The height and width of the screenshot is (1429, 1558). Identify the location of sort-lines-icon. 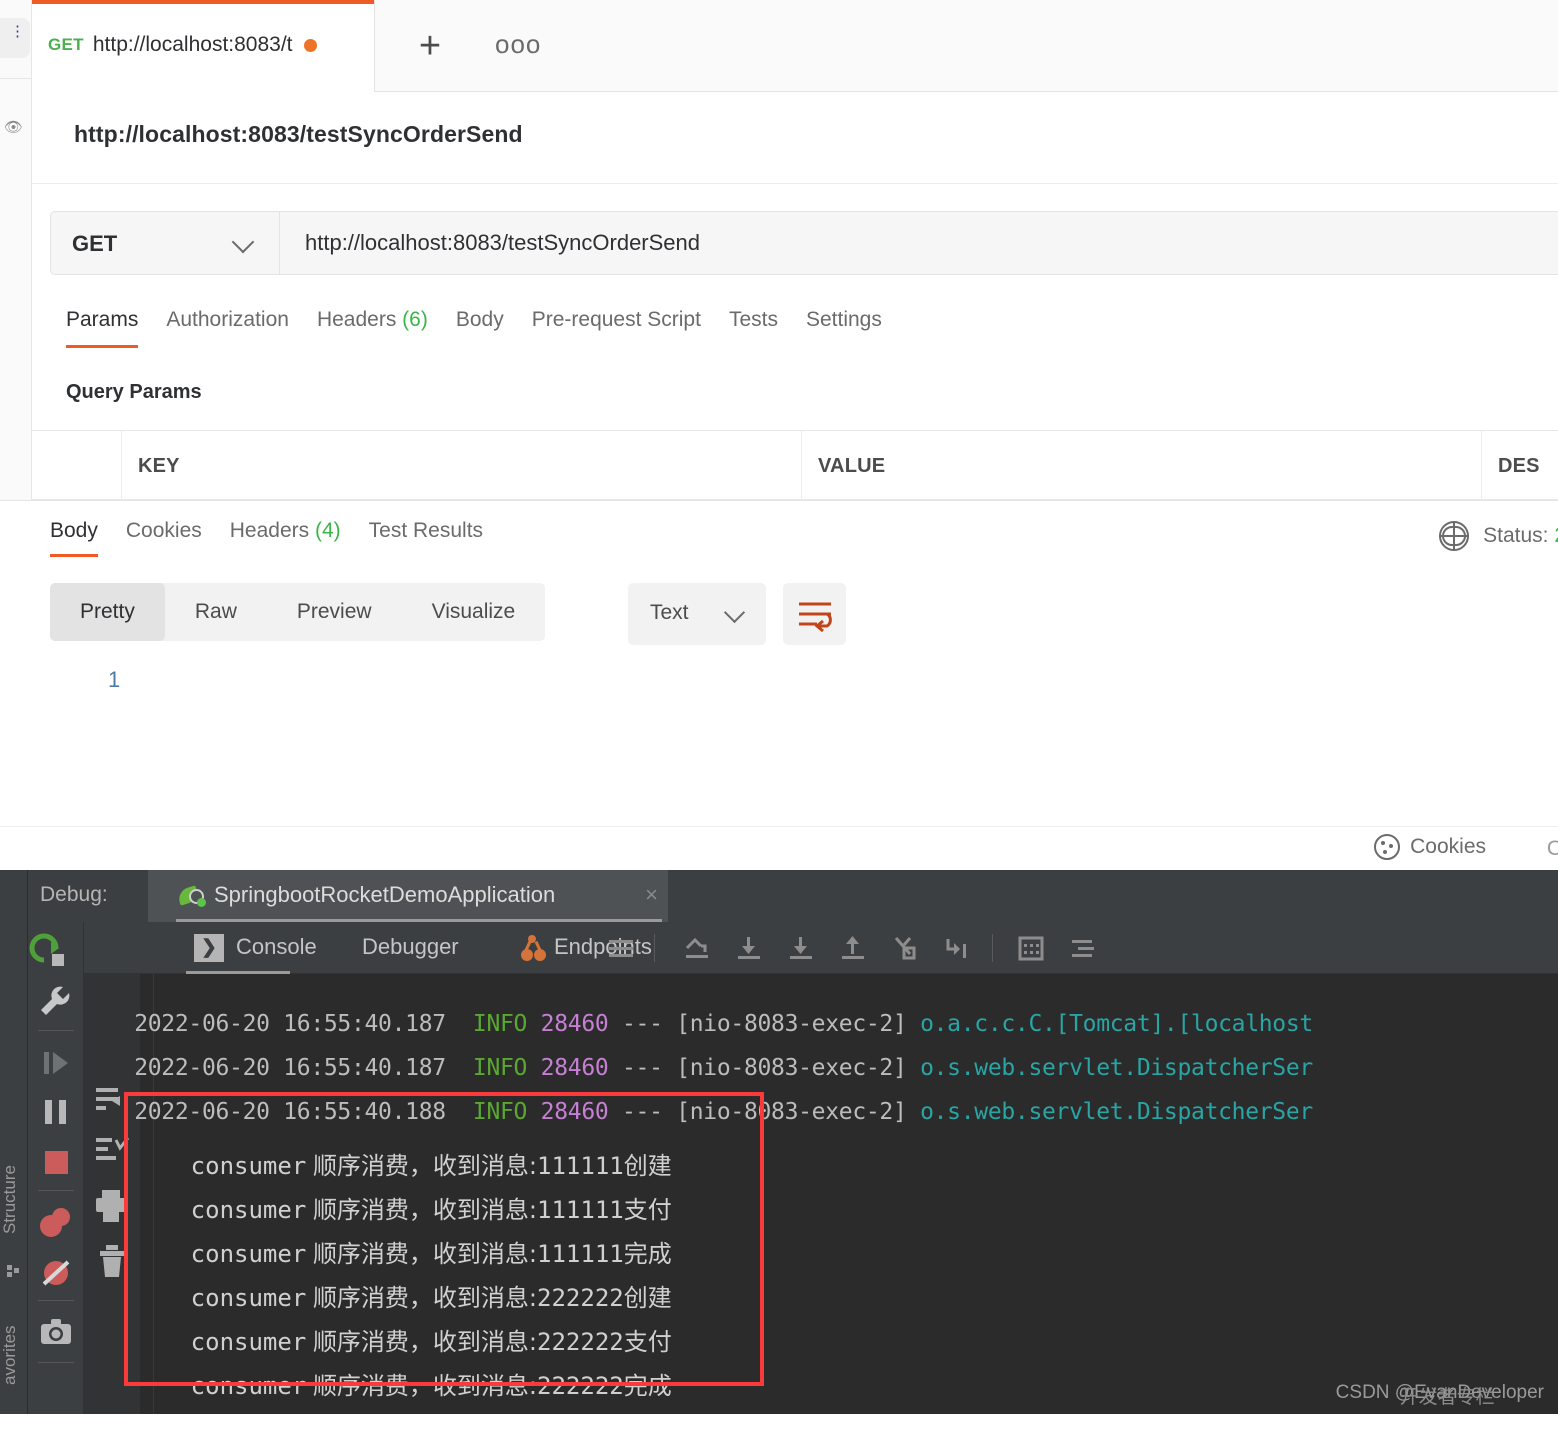
(1083, 948).